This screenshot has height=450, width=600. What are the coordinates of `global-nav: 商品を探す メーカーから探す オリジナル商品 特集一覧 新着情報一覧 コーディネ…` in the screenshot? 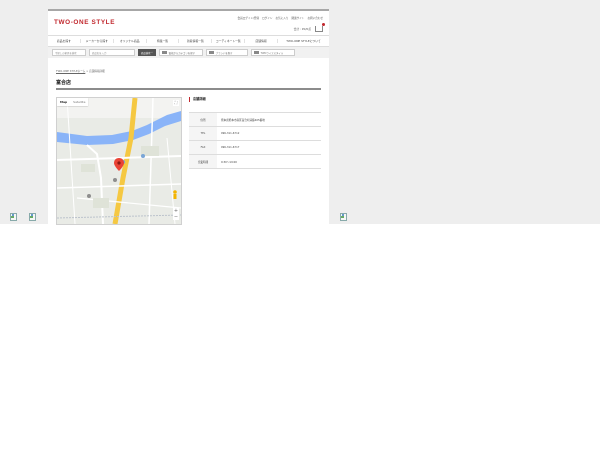 It's located at (188, 41).